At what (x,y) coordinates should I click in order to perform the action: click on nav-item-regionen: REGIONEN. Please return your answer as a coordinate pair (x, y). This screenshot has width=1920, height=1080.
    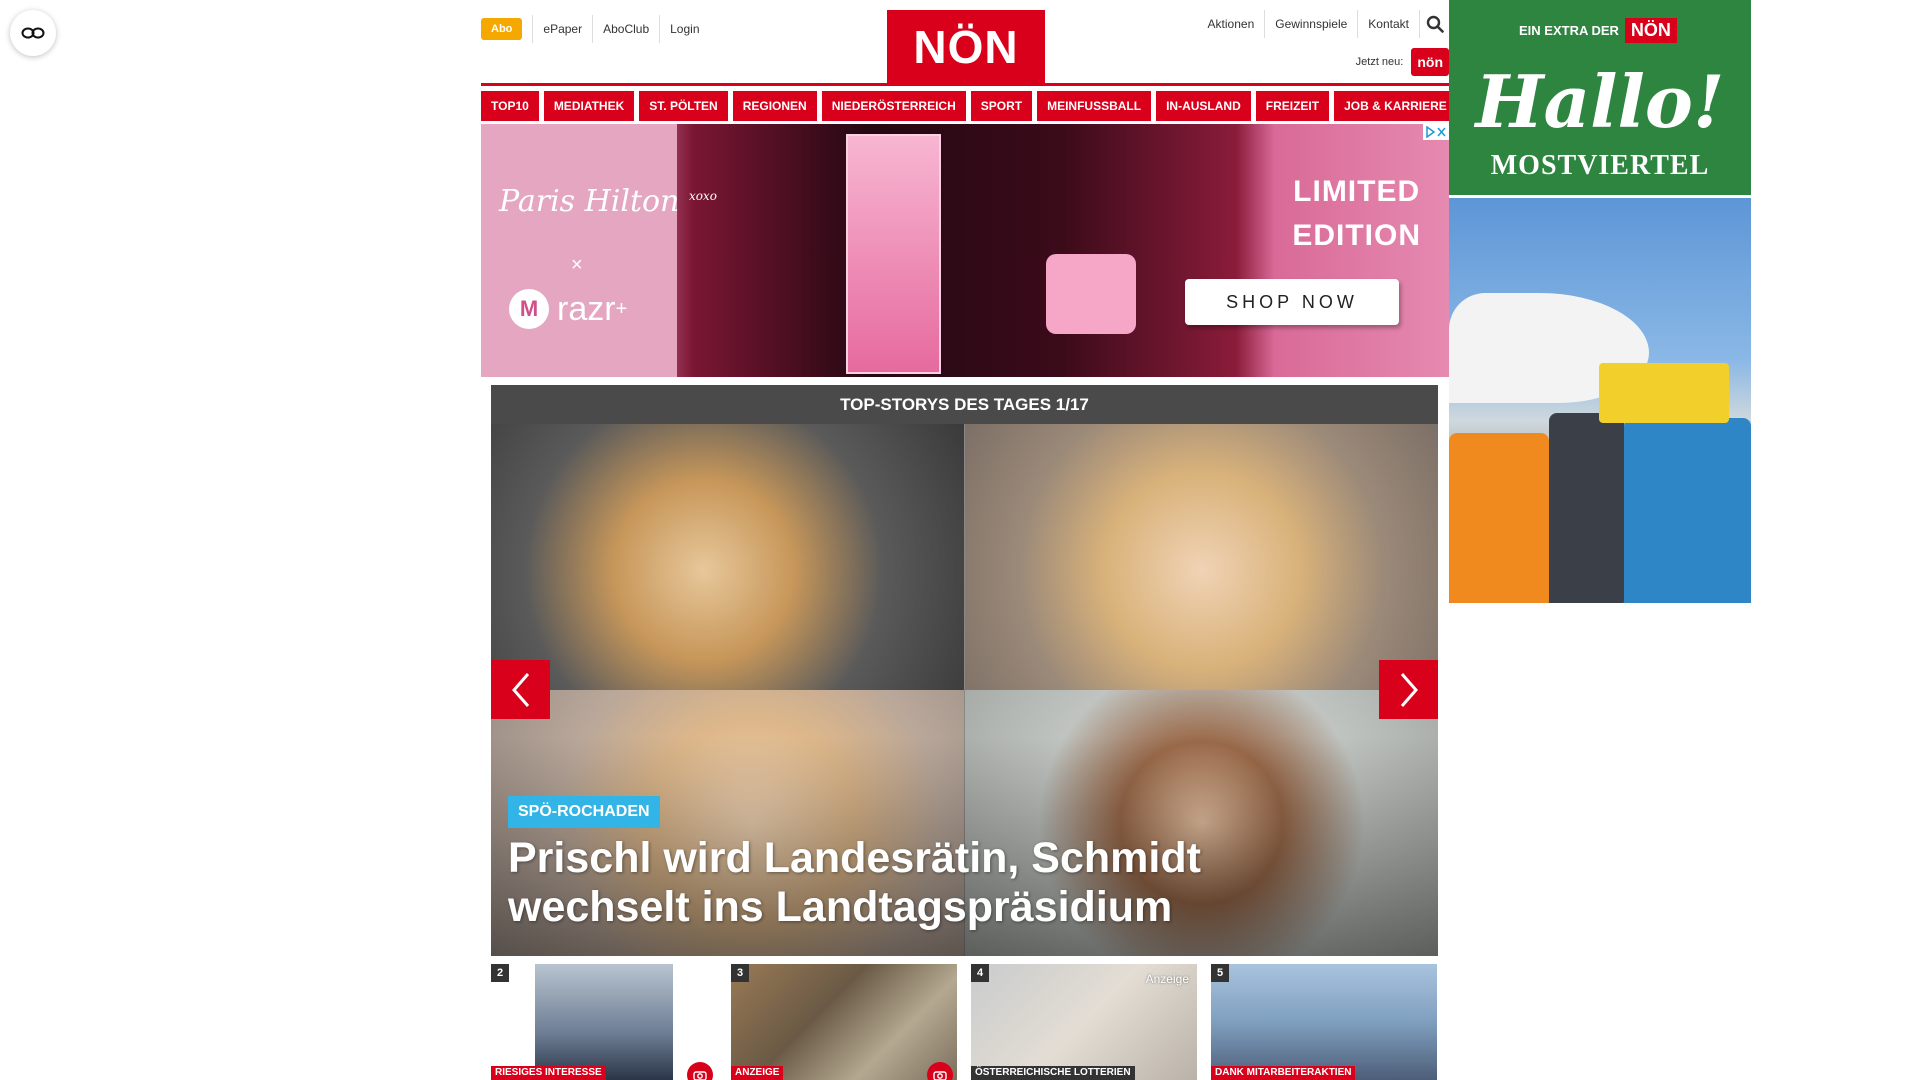
    Looking at the image, I should click on (774, 106).